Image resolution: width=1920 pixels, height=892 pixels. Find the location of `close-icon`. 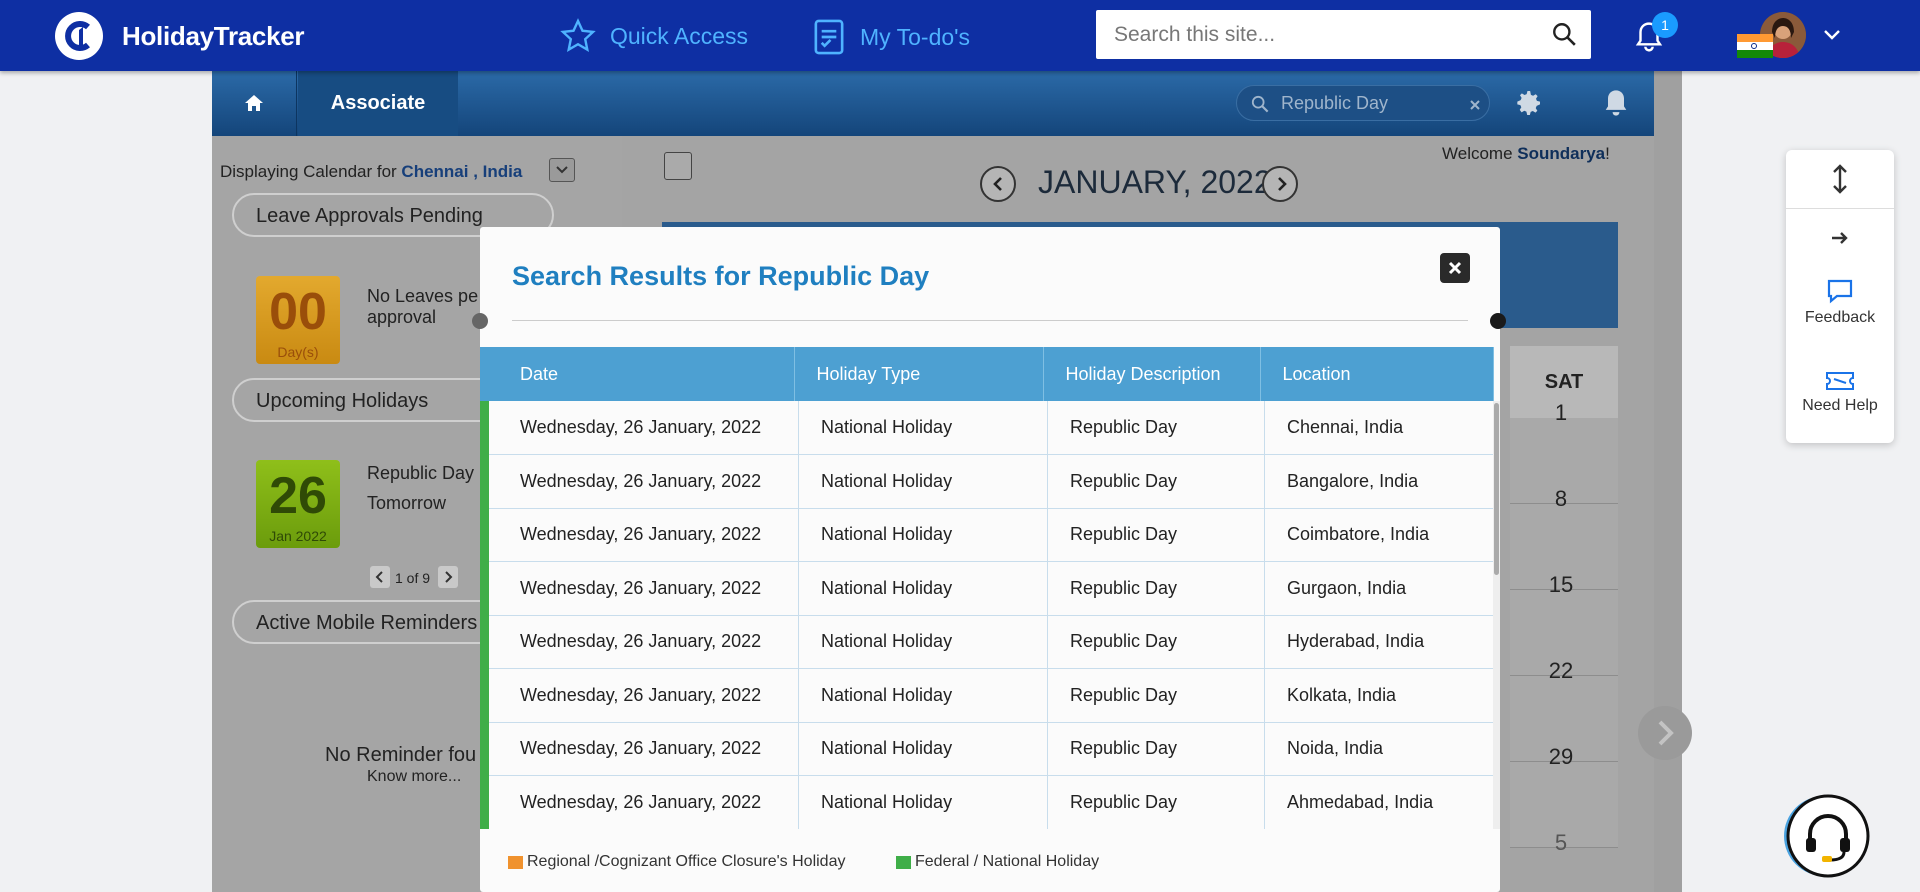

close-icon is located at coordinates (1455, 268).